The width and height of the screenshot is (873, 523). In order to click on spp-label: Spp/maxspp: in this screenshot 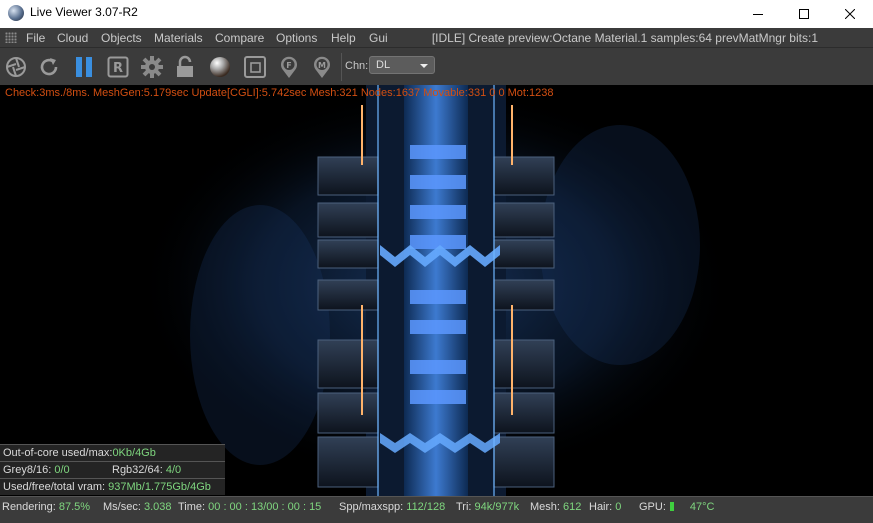, I will do `click(373, 507)`.